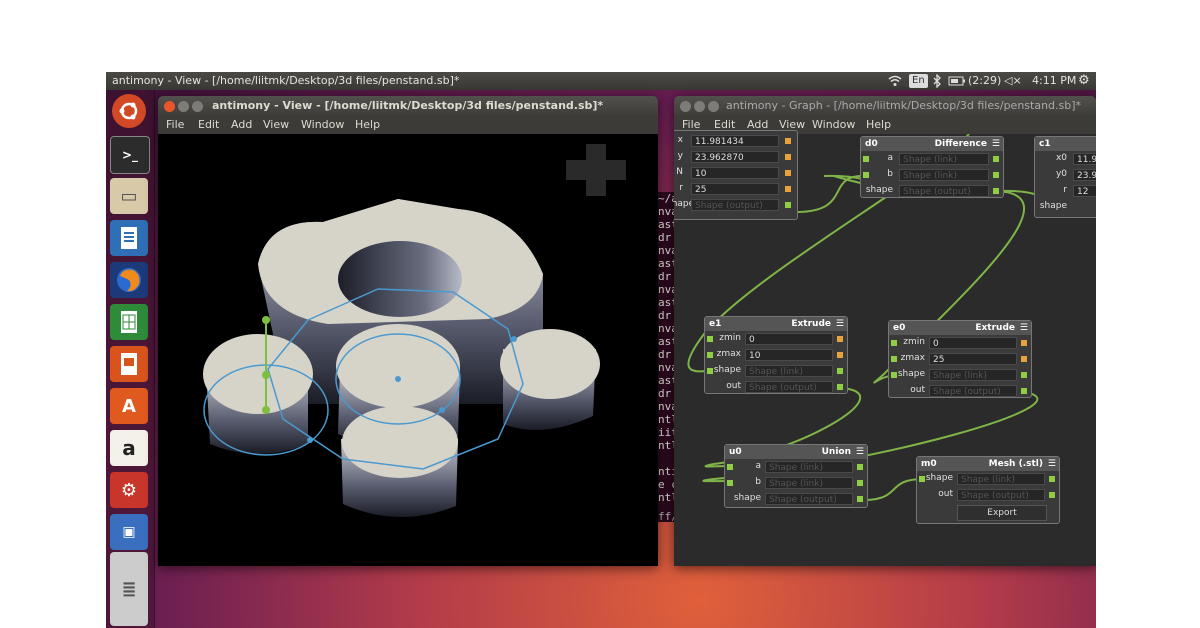 Image resolution: width=1200 pixels, height=628 pixels. What do you see at coordinates (735, 157) in the screenshot?
I see `y-field: 23.962870` at bounding box center [735, 157].